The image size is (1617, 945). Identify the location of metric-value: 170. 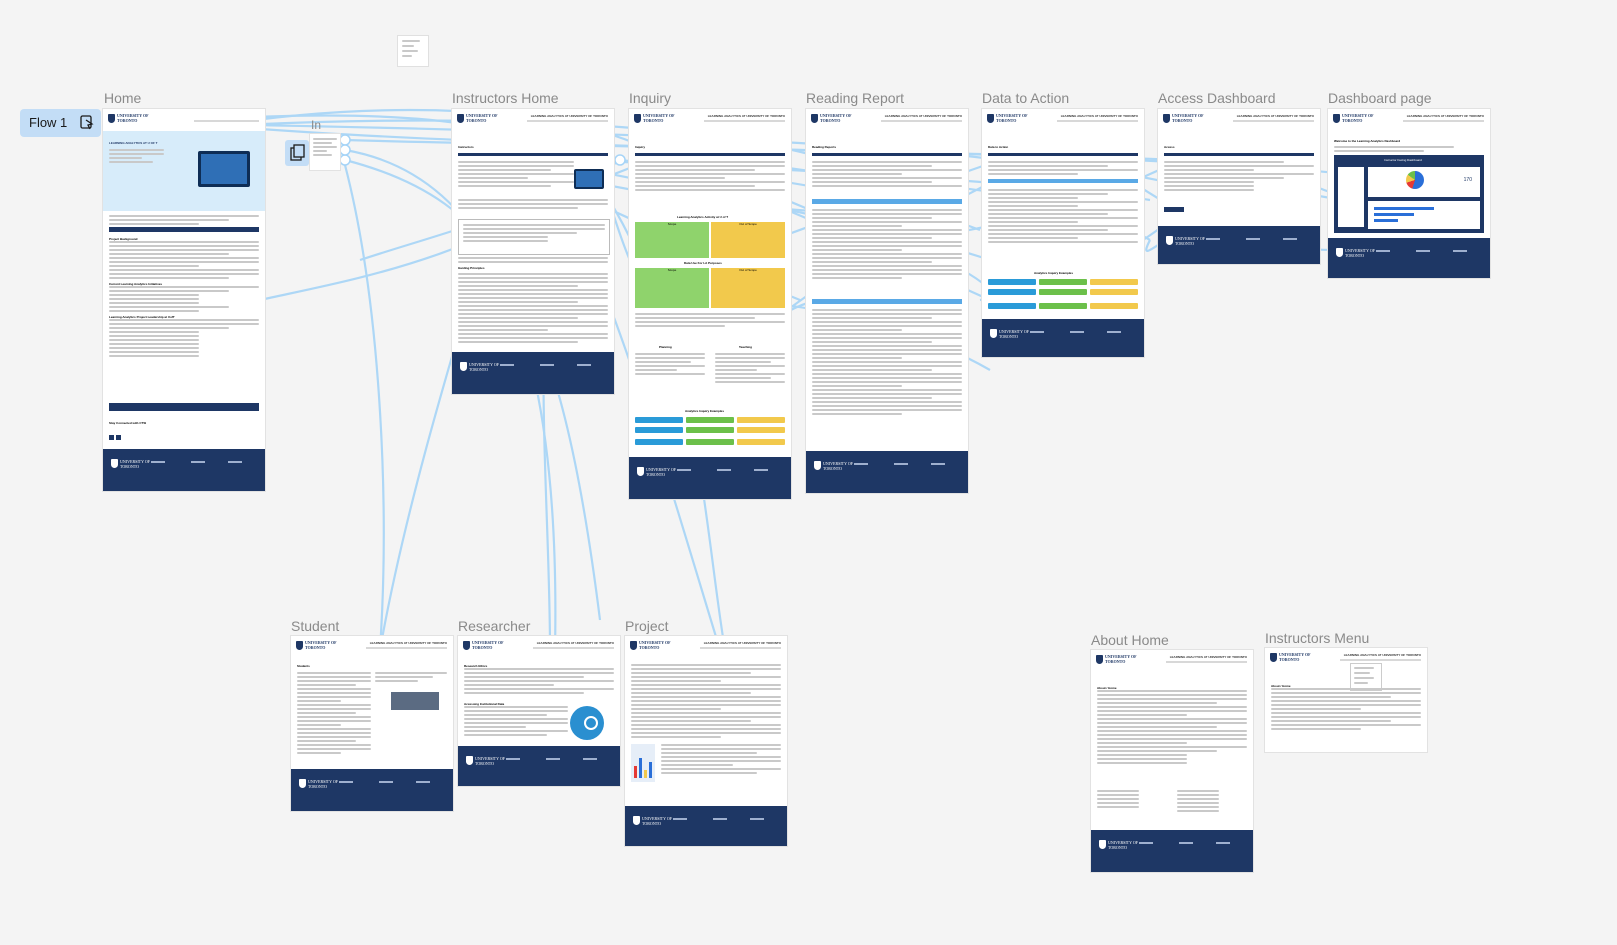
(1467, 180).